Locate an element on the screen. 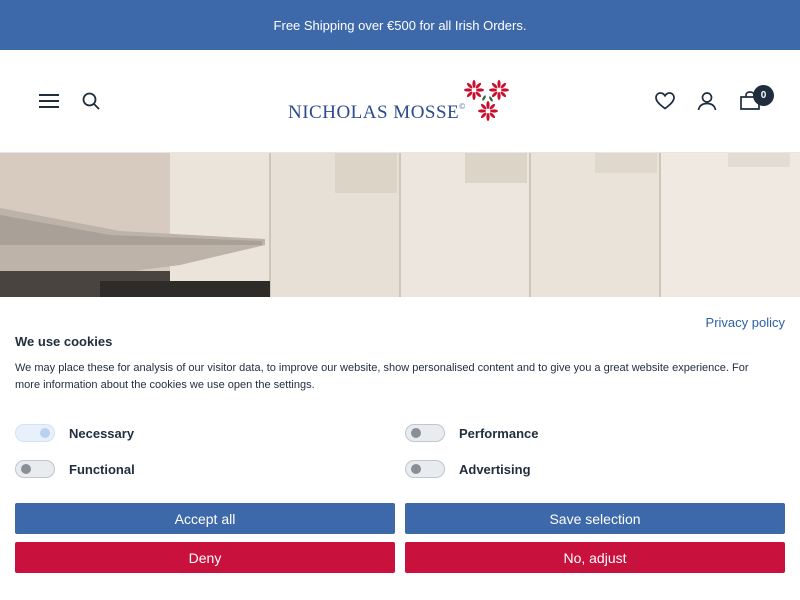 This screenshot has height=600, width=800. save-selection-button: Save selection is located at coordinates (595, 518).